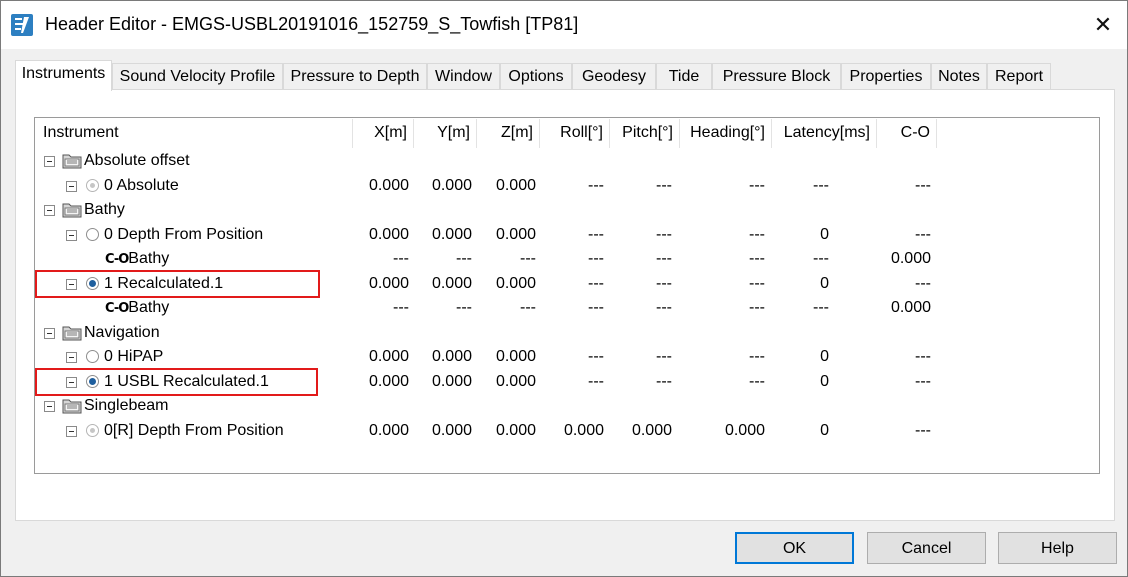  Describe the element at coordinates (122, 332) in the screenshot. I see `group-label: Navigation` at that location.